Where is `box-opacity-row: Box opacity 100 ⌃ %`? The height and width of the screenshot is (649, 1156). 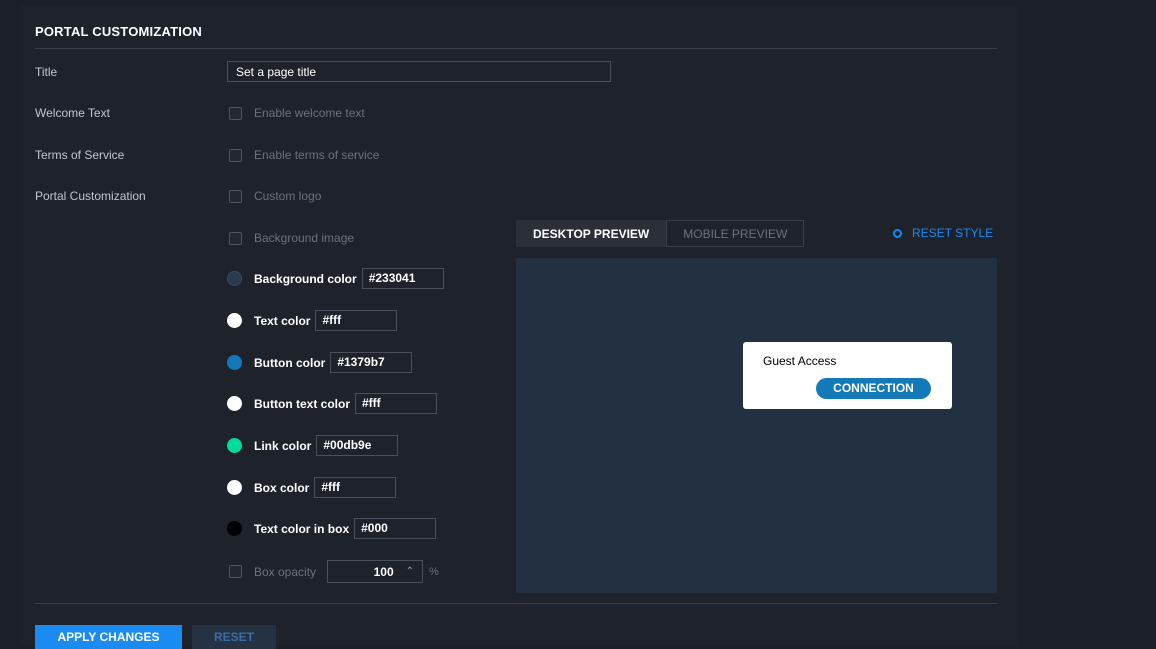
box-opacity-row: Box opacity 100 ⌃ % is located at coordinates (334, 571).